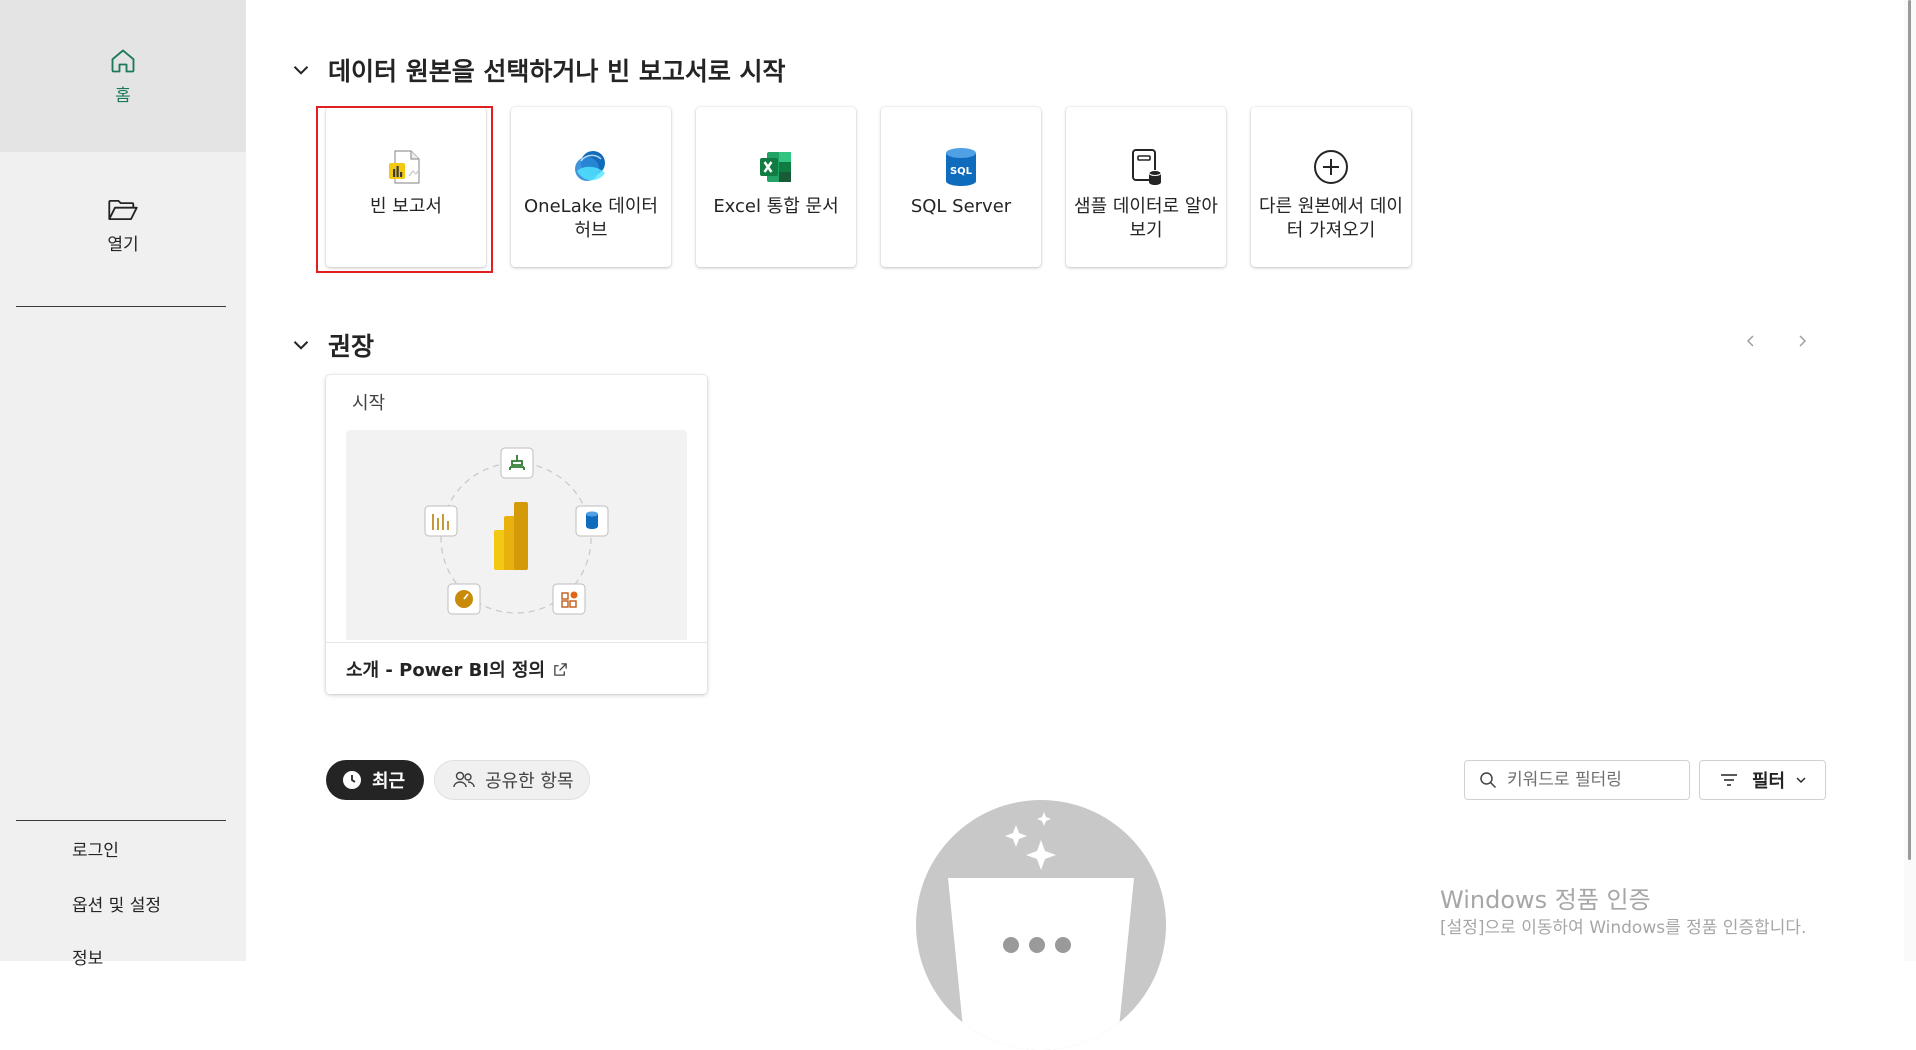  Describe the element at coordinates (352, 780) in the screenshot. I see `clock-icon` at that location.